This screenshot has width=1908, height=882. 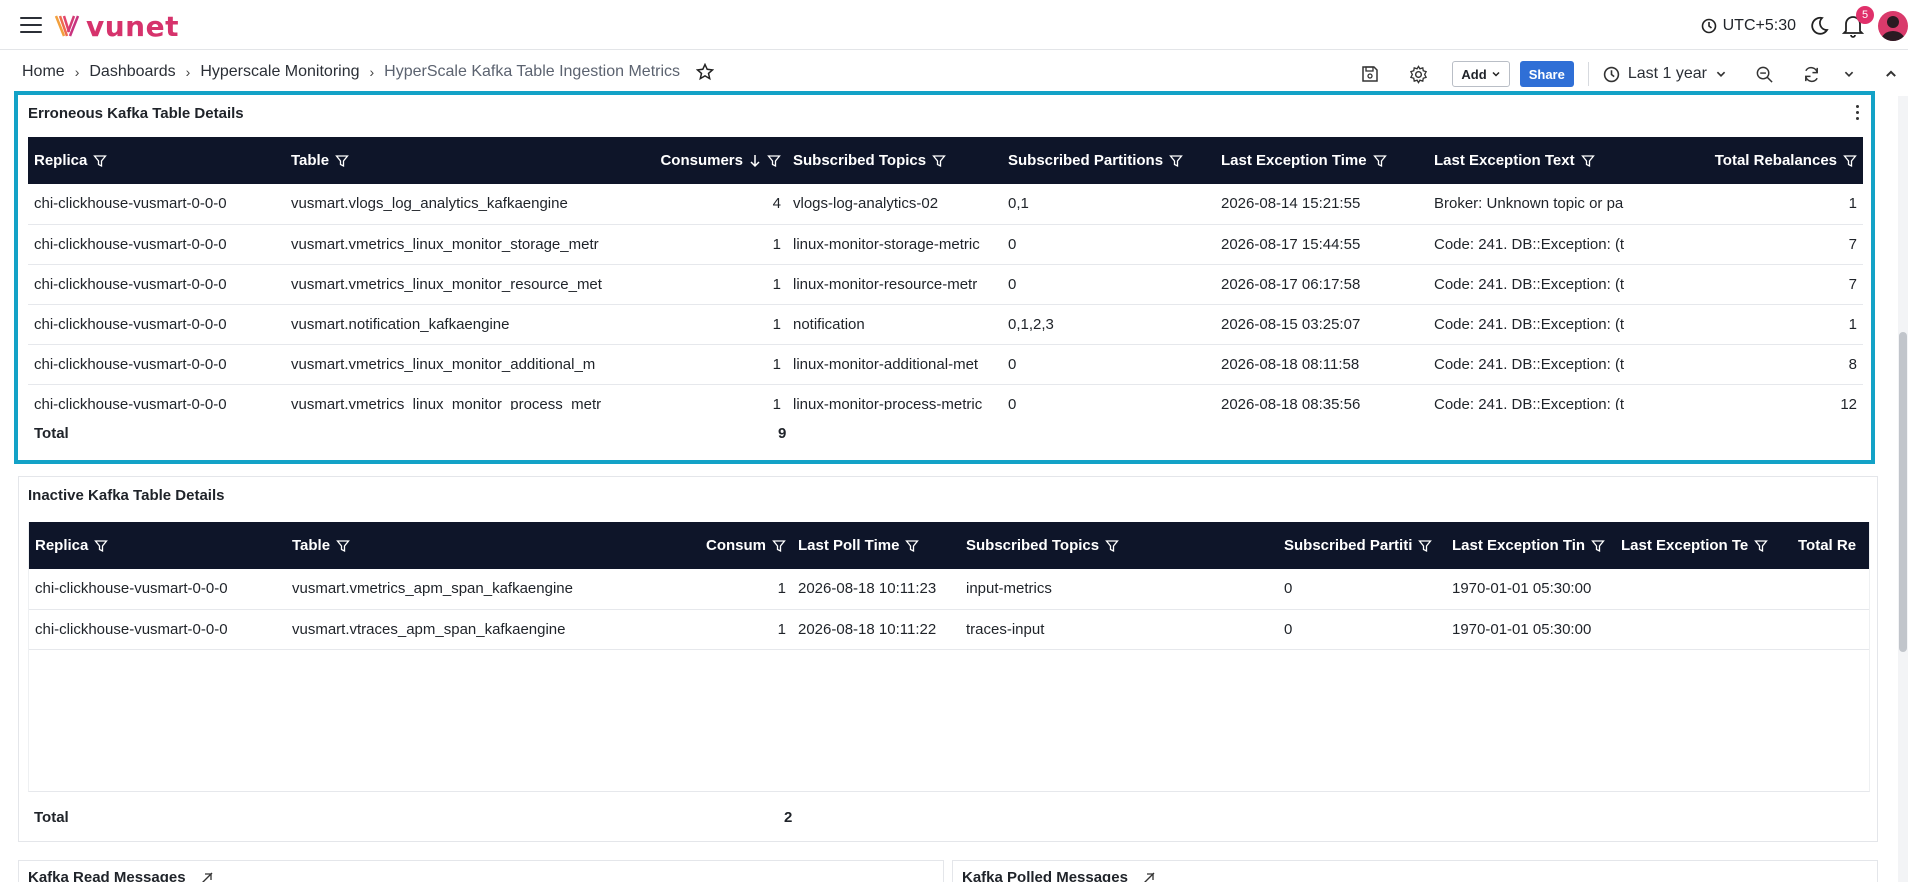 I want to click on notifications-button: 5, so click(x=1857, y=22).